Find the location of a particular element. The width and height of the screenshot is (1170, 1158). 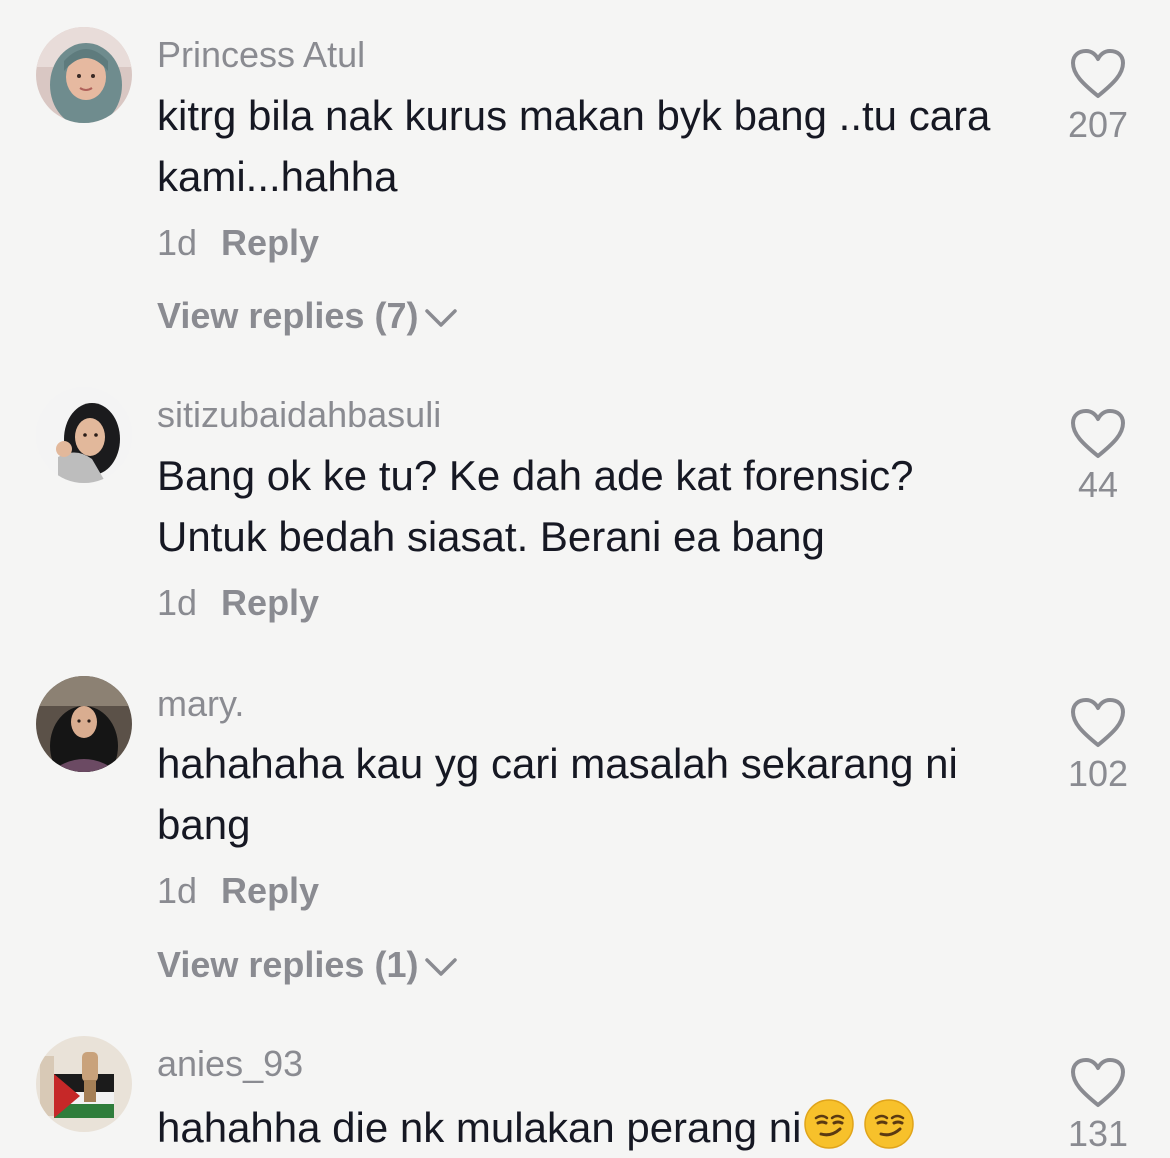

like-button: 102 is located at coordinates (1098, 746).